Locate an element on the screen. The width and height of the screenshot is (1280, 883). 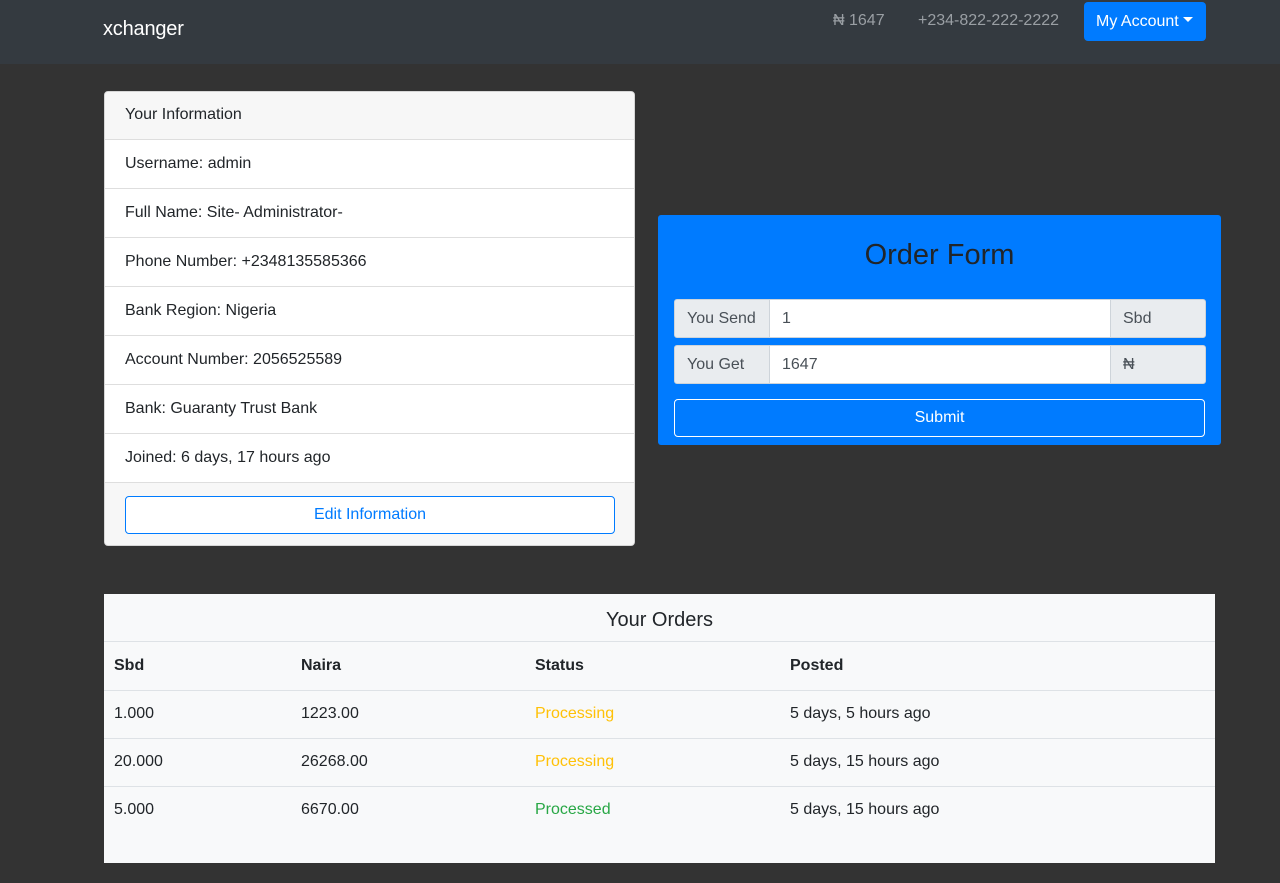
orders-header-row: Sbd Naira Status Posted is located at coordinates (659, 666).